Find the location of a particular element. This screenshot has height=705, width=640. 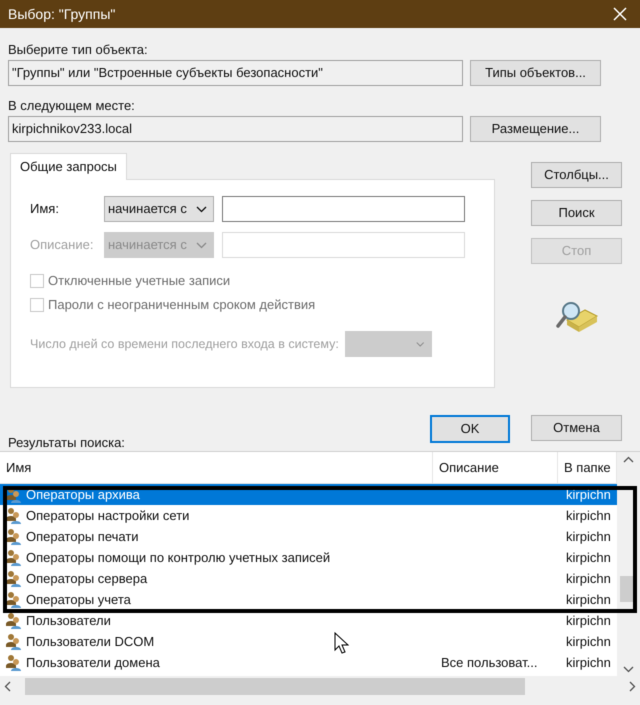

field-label: Имя: is located at coordinates (45, 209).